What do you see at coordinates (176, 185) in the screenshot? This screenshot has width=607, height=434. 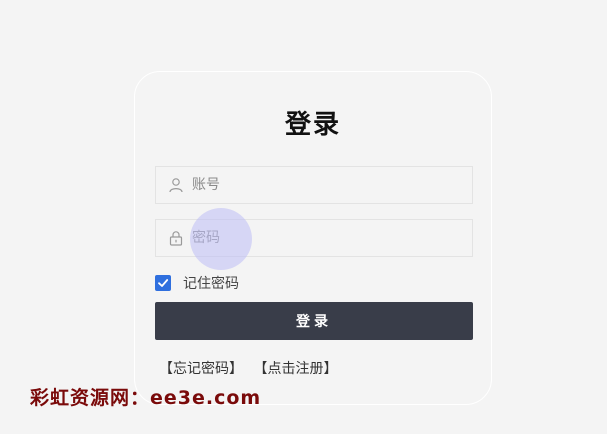 I see `user-icon` at bounding box center [176, 185].